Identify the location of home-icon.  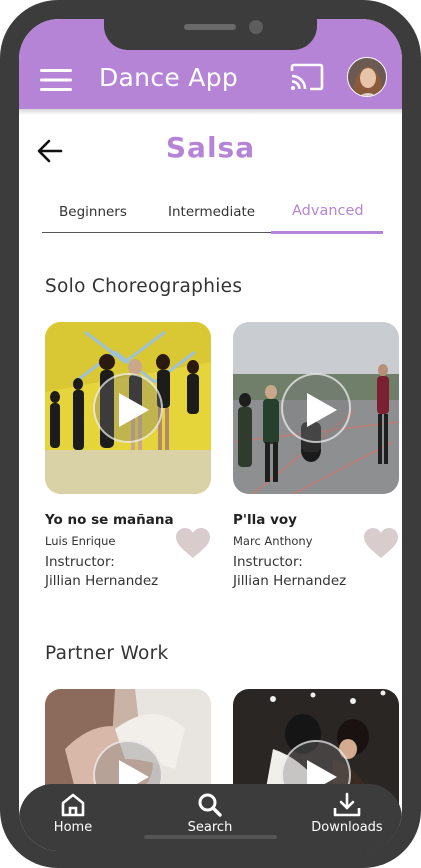
(73, 805).